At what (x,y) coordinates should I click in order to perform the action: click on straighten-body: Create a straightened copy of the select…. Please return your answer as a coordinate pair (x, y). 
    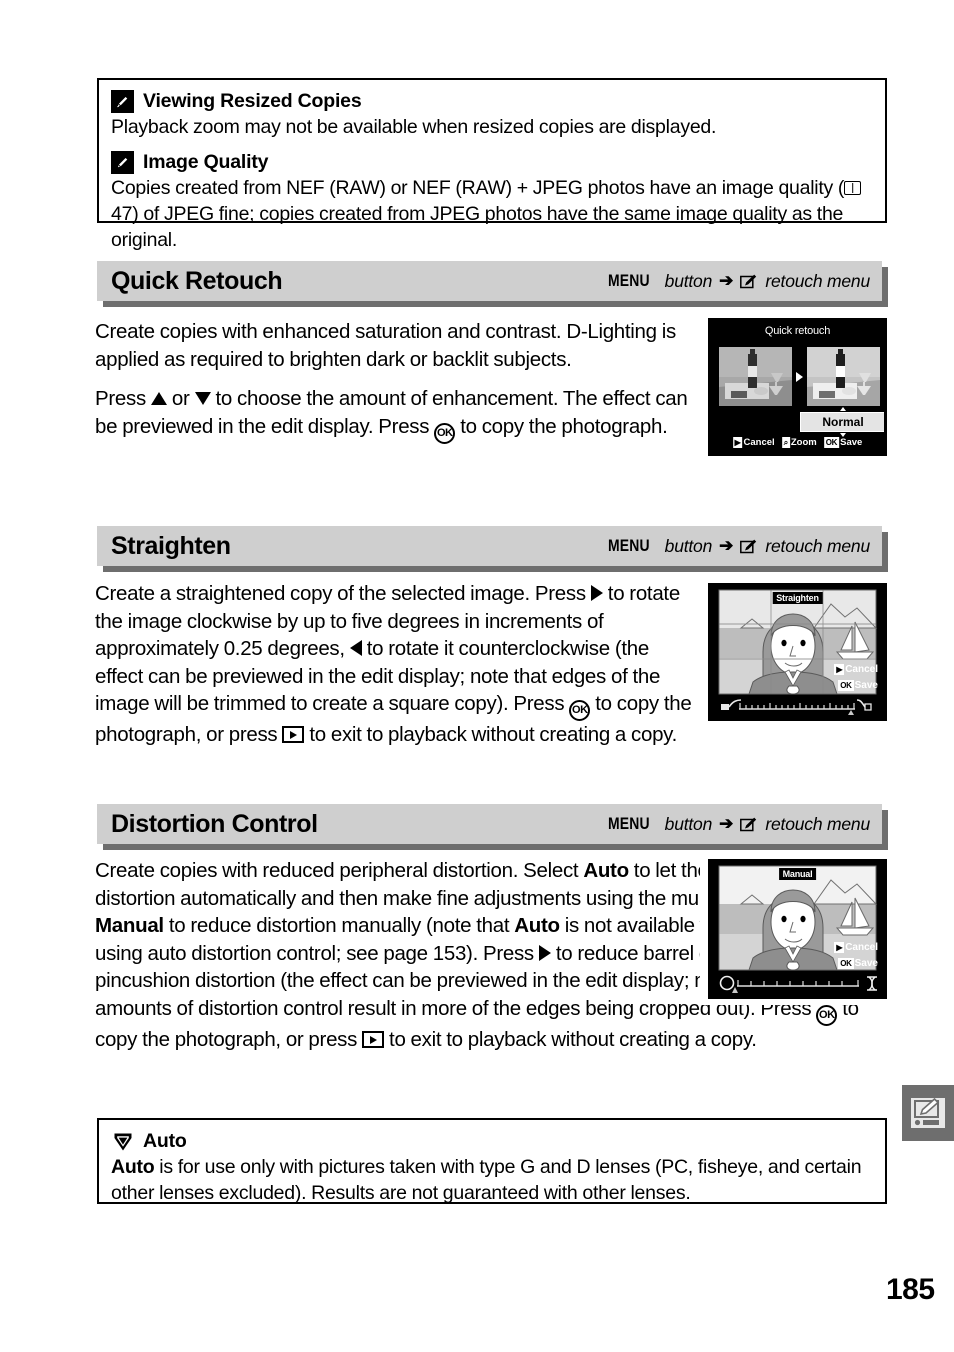
    Looking at the image, I should click on (395, 664).